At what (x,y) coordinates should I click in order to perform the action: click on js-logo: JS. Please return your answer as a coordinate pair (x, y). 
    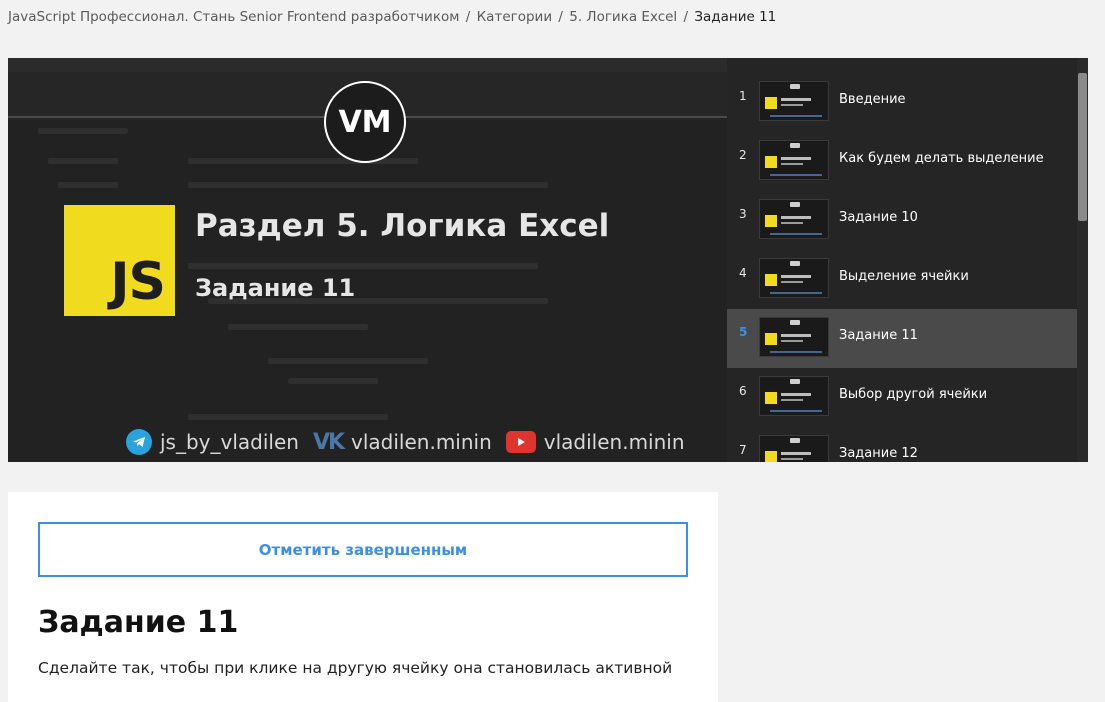
    Looking at the image, I should click on (119, 260).